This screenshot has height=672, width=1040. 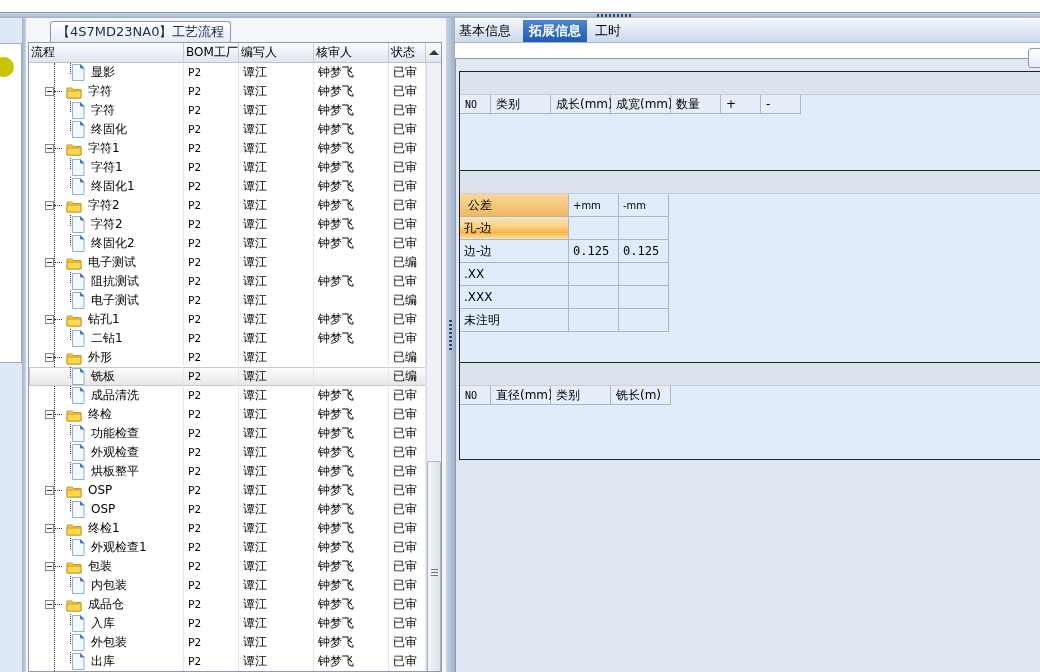 I want to click on column-header: 编写人, so click(x=276, y=52).